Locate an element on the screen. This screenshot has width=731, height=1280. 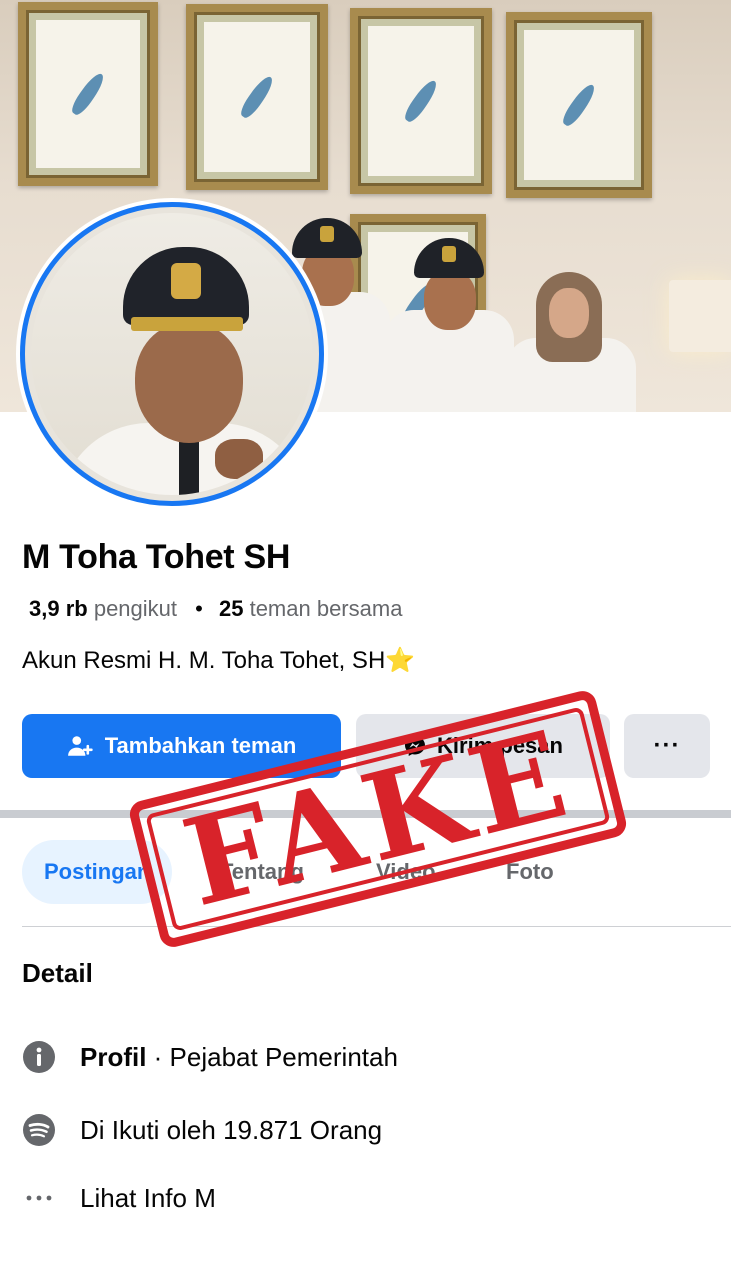
add-friend-label: Tambahkan teman is located at coordinates (200, 745).